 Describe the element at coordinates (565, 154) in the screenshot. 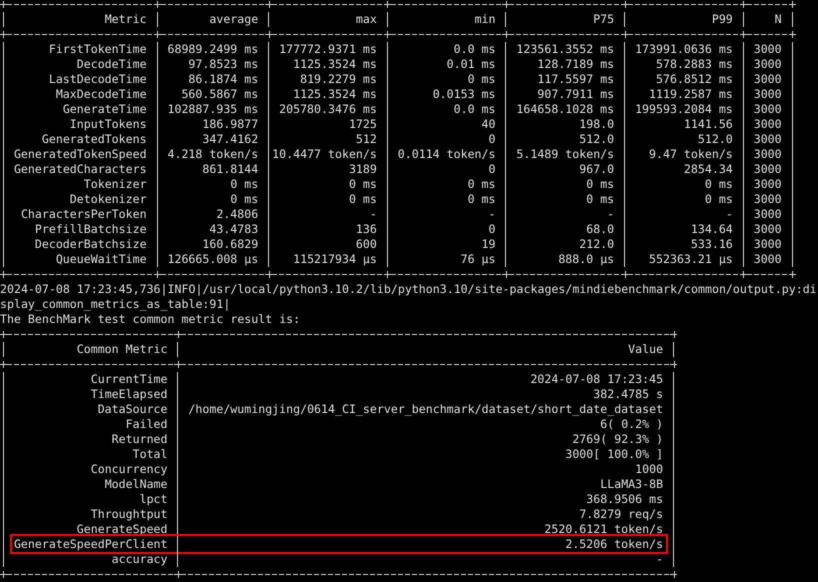

I see `metric-value: 5.1489 token/s` at that location.